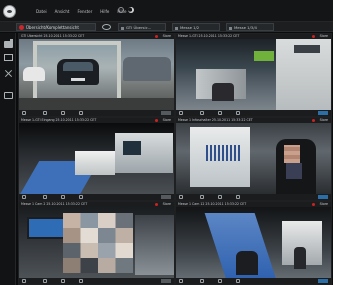 Image resolution: width=338 pixels, height=285 pixels. What do you see at coordinates (96, 104) in the screenshot?
I see `floor` at bounding box center [96, 104].